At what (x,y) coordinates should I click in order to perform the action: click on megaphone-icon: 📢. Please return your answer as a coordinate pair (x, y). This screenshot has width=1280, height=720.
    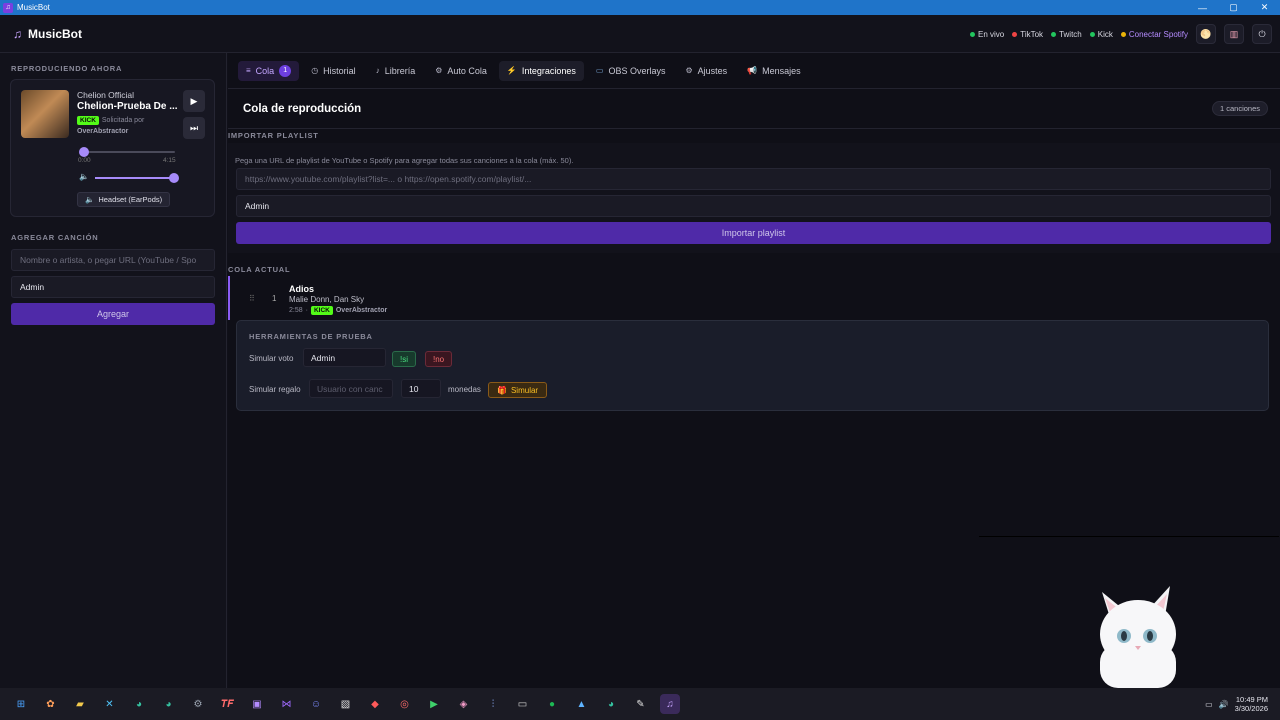
    Looking at the image, I should click on (752, 70).